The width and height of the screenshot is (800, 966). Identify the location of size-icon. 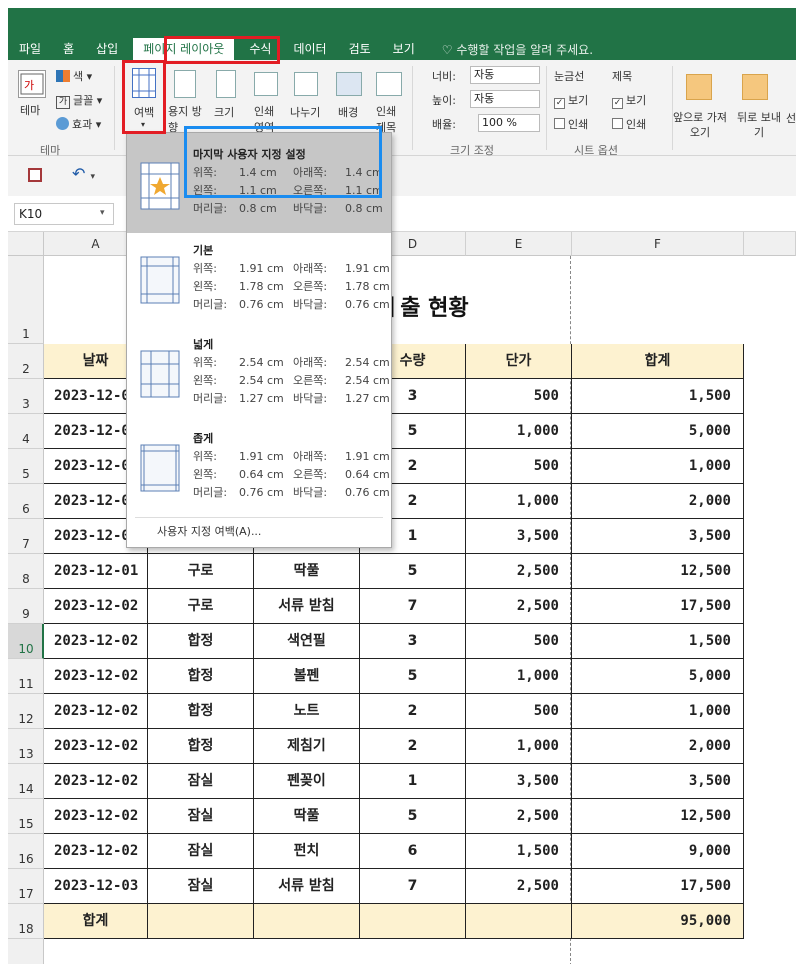
(226, 84).